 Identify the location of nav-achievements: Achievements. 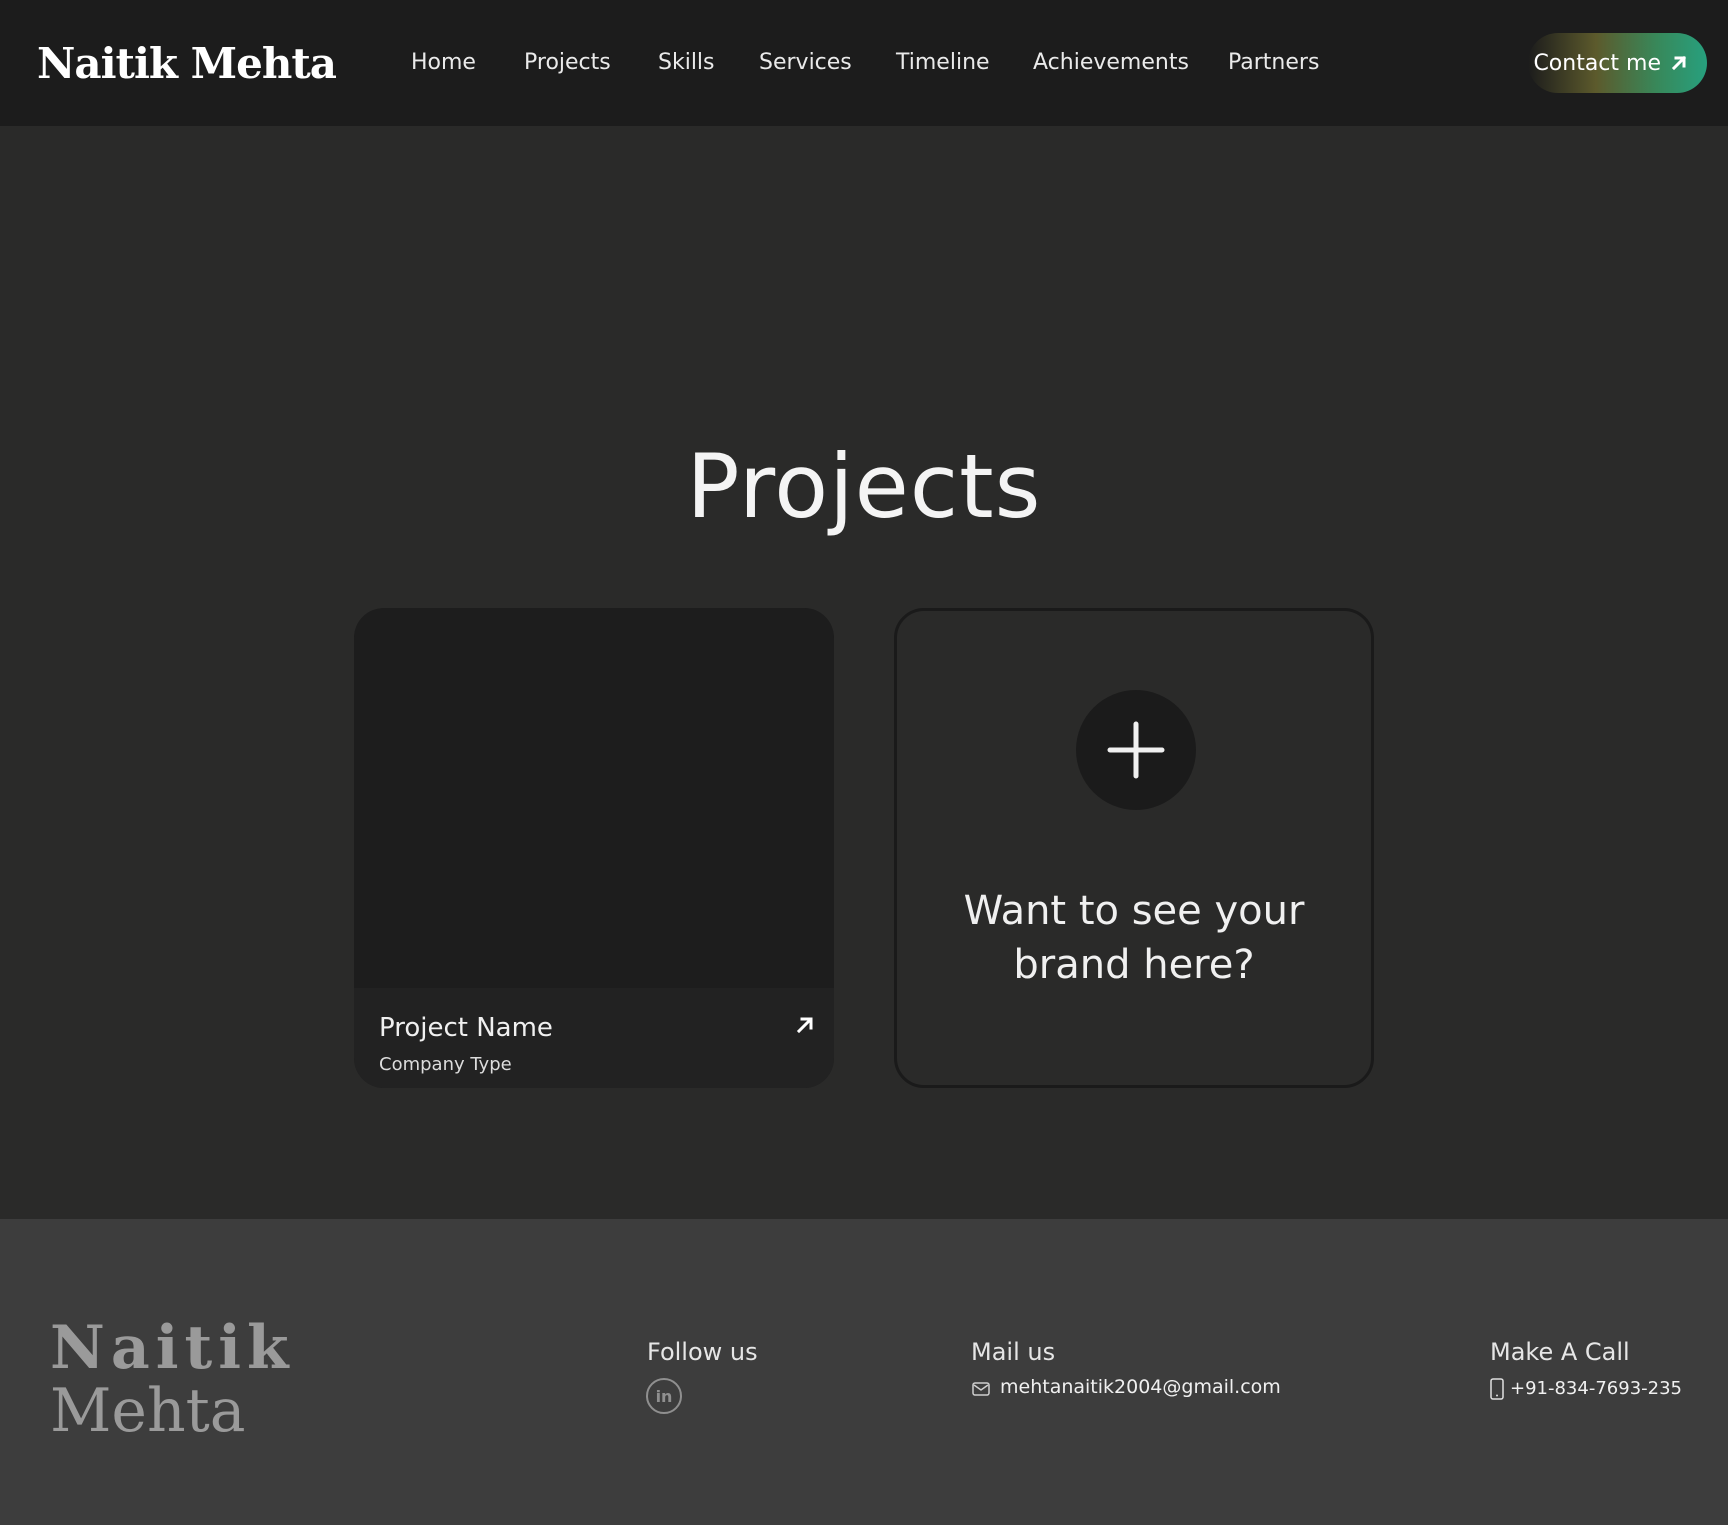
(1111, 63).